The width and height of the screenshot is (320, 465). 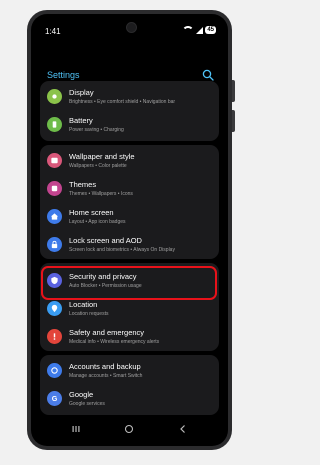 What do you see at coordinates (91, 212) in the screenshot?
I see `item-label: Home screen` at bounding box center [91, 212].